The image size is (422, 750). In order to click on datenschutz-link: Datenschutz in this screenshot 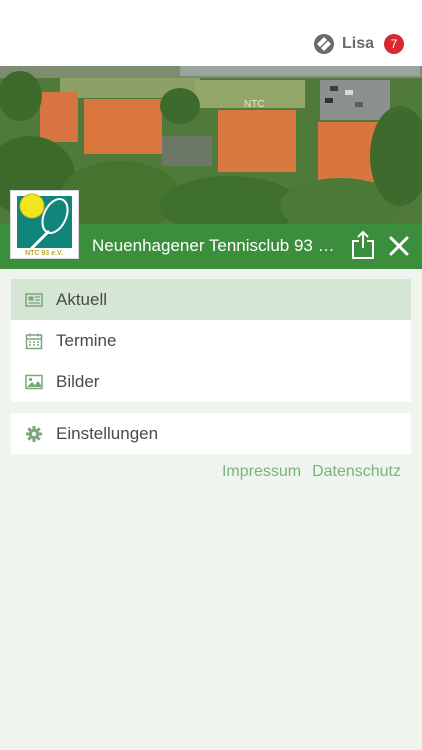, I will do `click(356, 472)`.